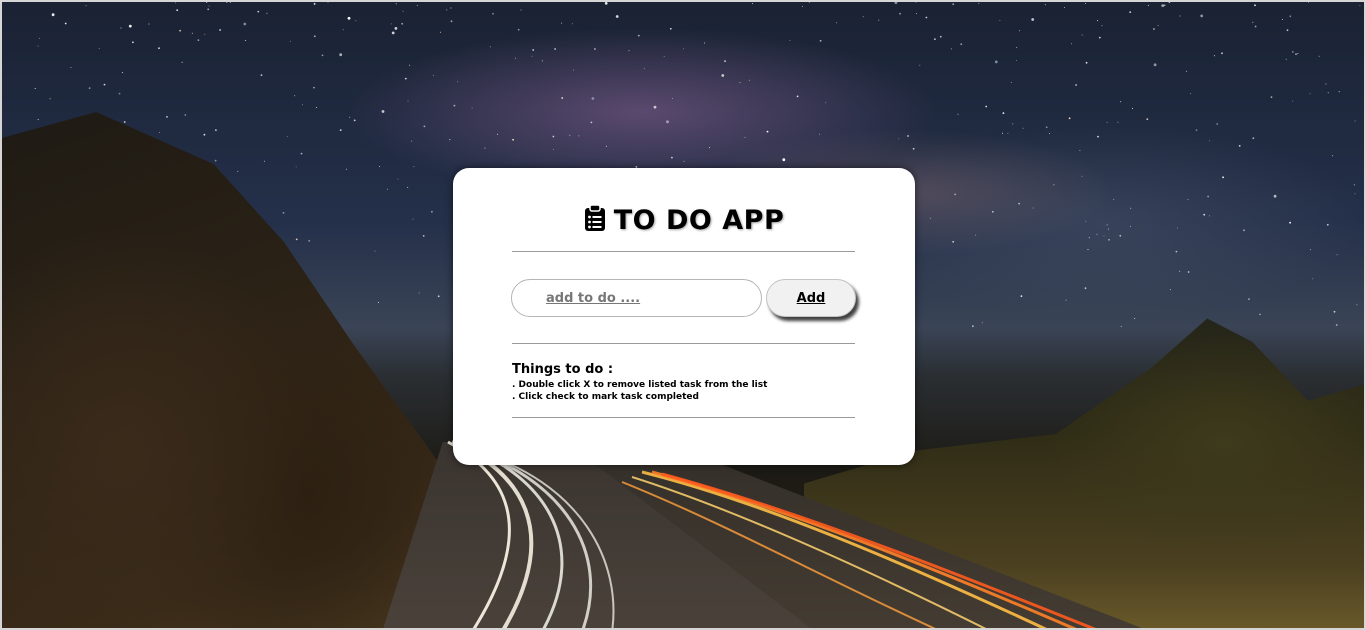 The height and width of the screenshot is (630, 1366). I want to click on list-divider, so click(683, 417).